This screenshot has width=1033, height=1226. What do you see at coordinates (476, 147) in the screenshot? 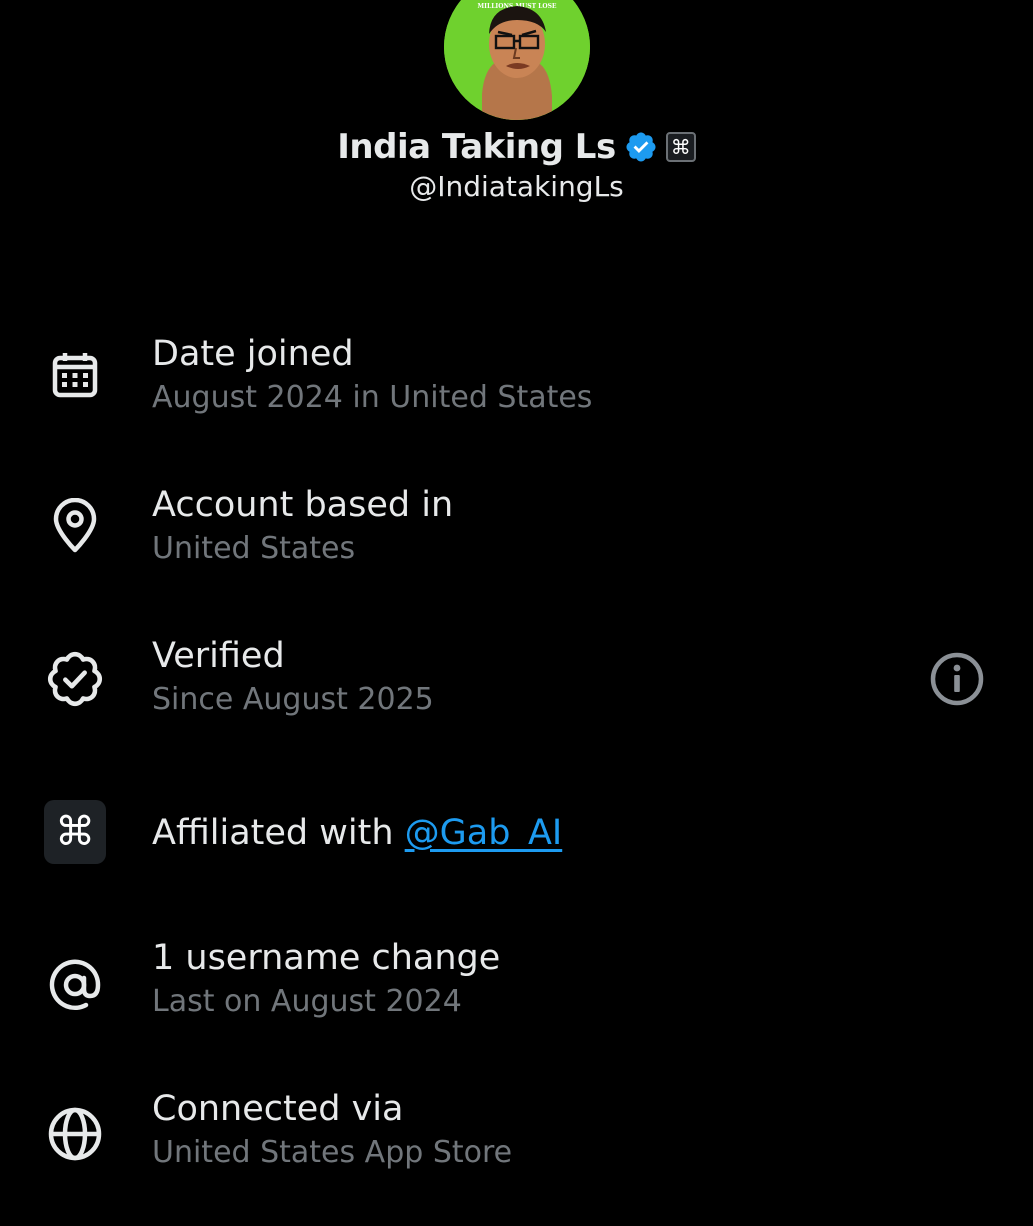
I see `display-name: India Taking Ls` at bounding box center [476, 147].